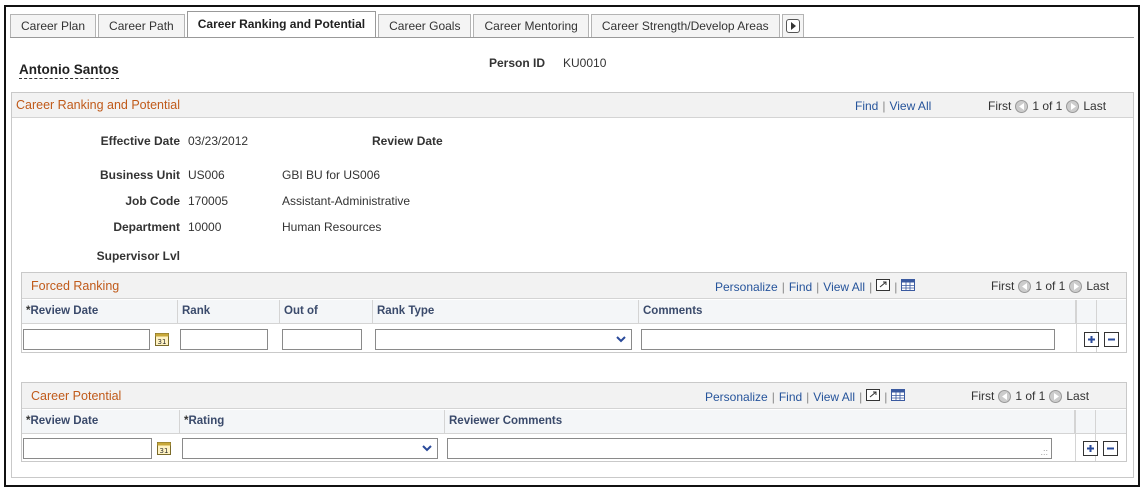  Describe the element at coordinates (346, 201) in the screenshot. I see `job-code-description: Assistant-Administrative` at that location.